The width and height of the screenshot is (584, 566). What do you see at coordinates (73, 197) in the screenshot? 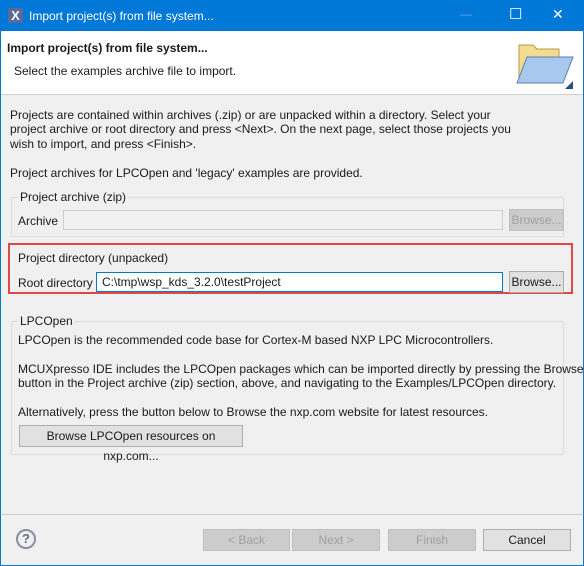
I see `archive-group-title: Project archive (zip)` at bounding box center [73, 197].